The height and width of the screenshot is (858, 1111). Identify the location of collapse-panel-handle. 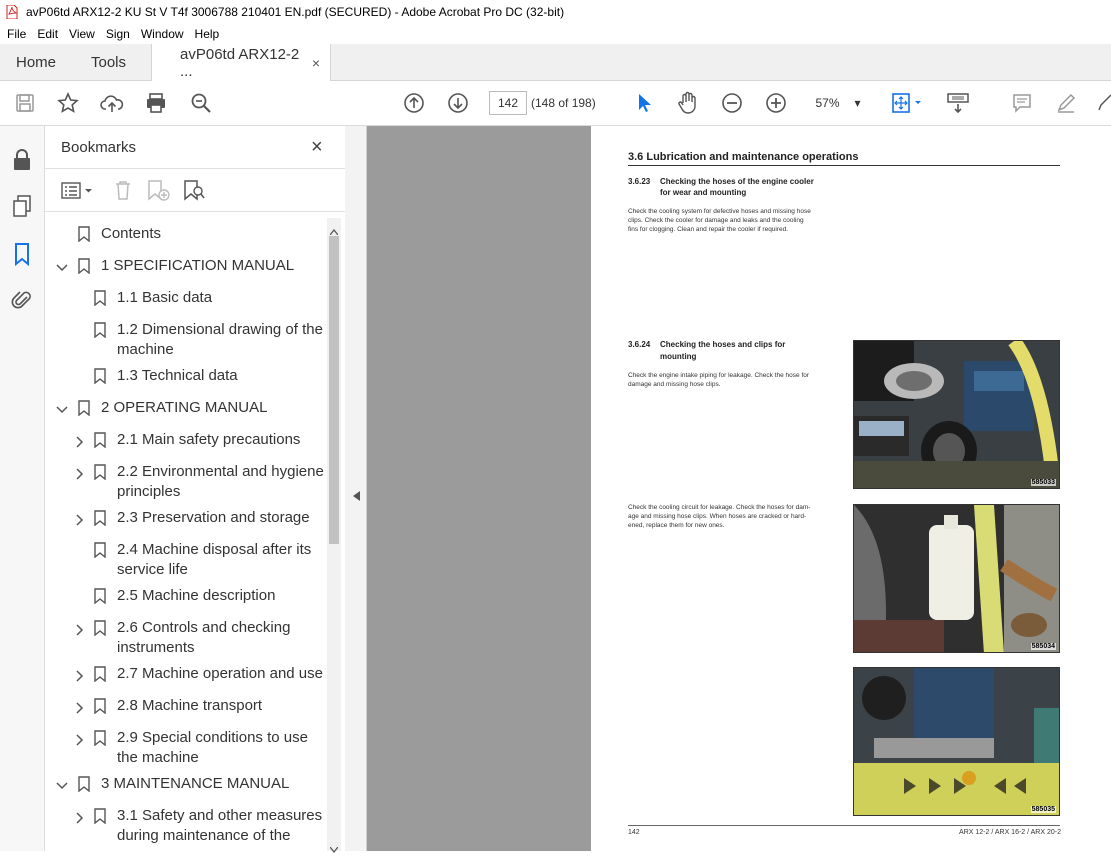
(356, 488).